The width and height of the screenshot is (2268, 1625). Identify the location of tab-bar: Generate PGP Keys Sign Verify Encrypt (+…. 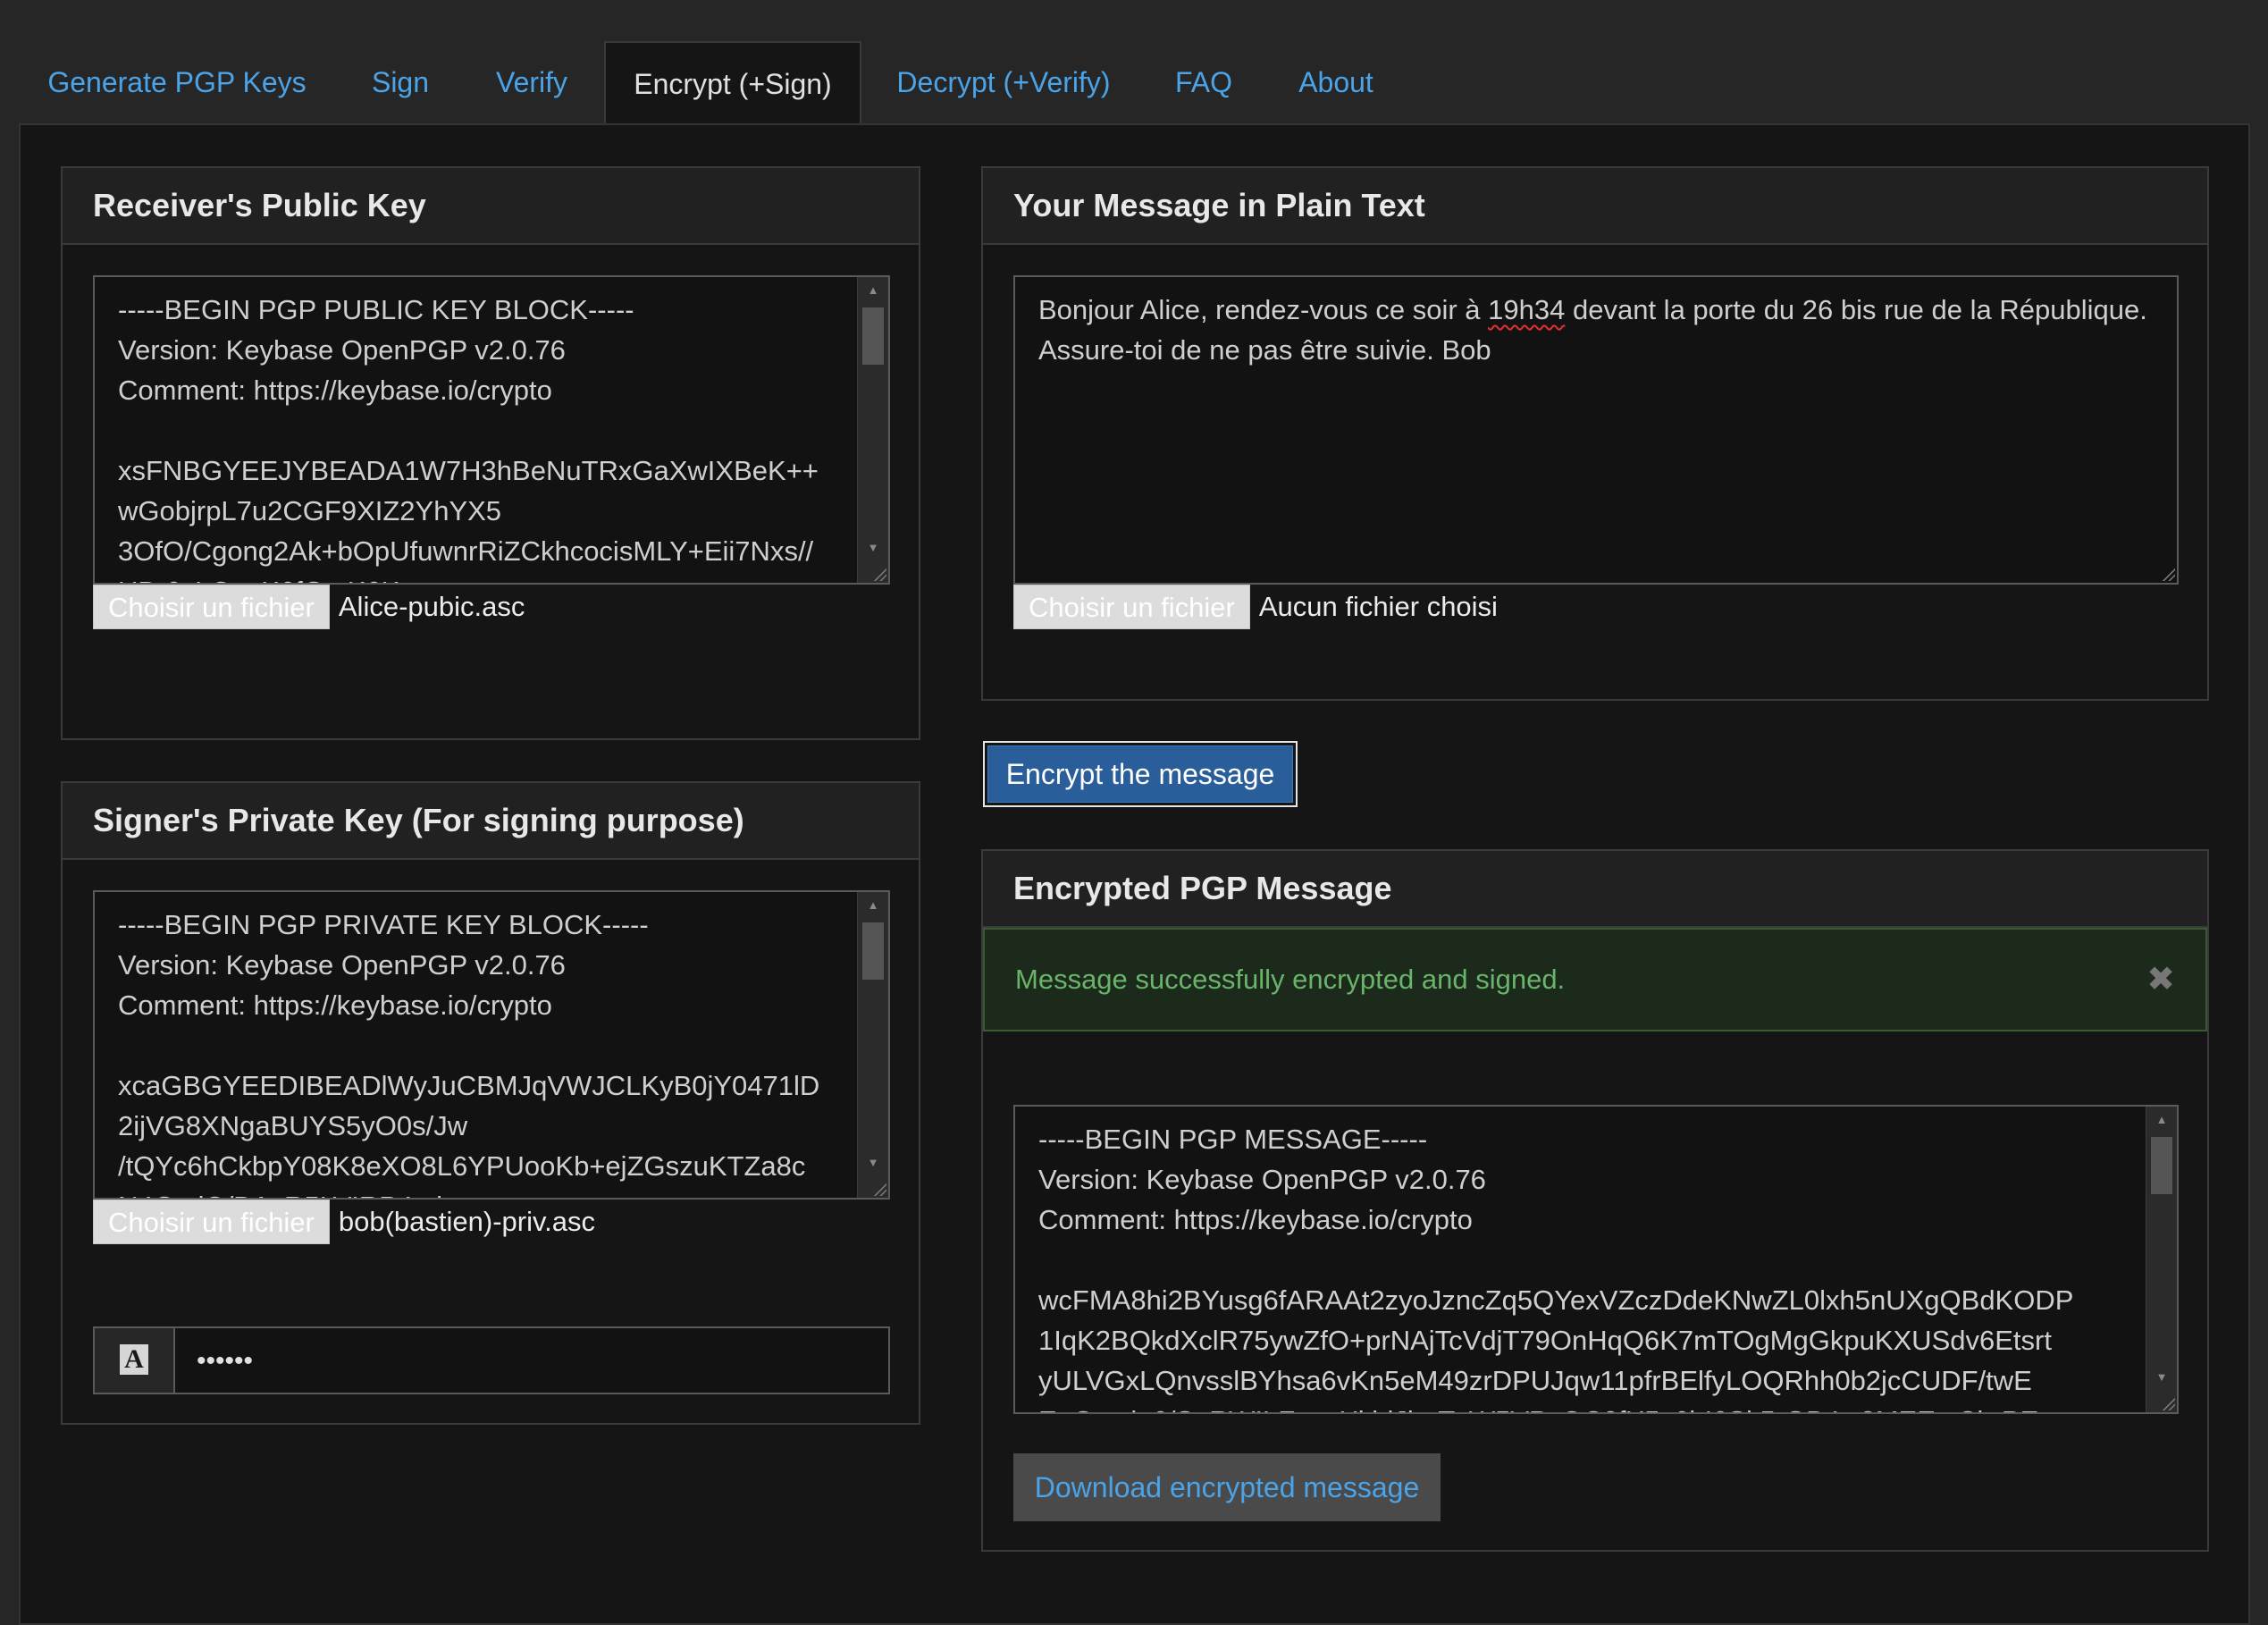
(1134, 62).